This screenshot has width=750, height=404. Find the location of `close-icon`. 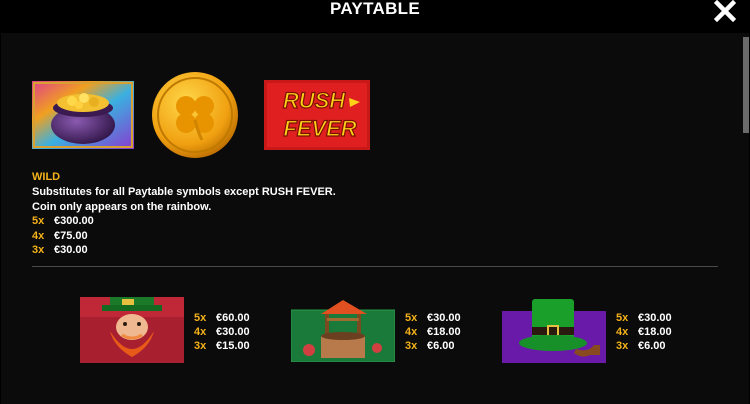

close-icon is located at coordinates (725, 11).